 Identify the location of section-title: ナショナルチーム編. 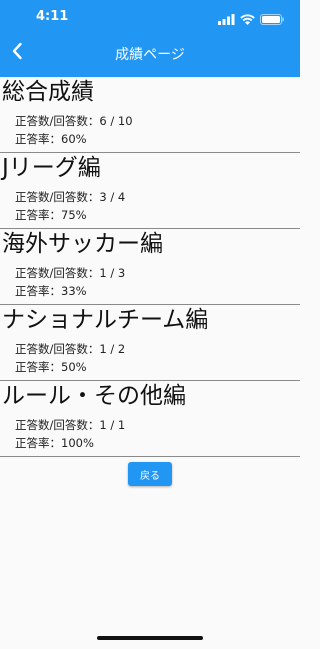
(105, 320).